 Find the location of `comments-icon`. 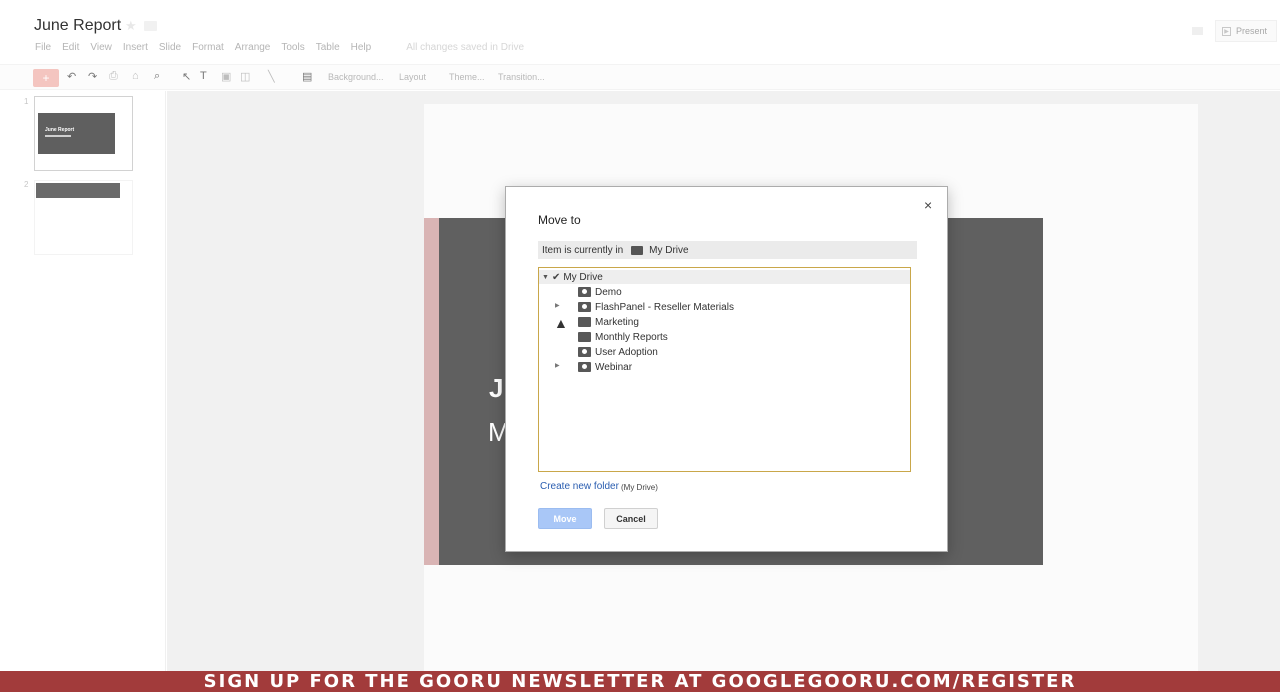

comments-icon is located at coordinates (1197, 31).